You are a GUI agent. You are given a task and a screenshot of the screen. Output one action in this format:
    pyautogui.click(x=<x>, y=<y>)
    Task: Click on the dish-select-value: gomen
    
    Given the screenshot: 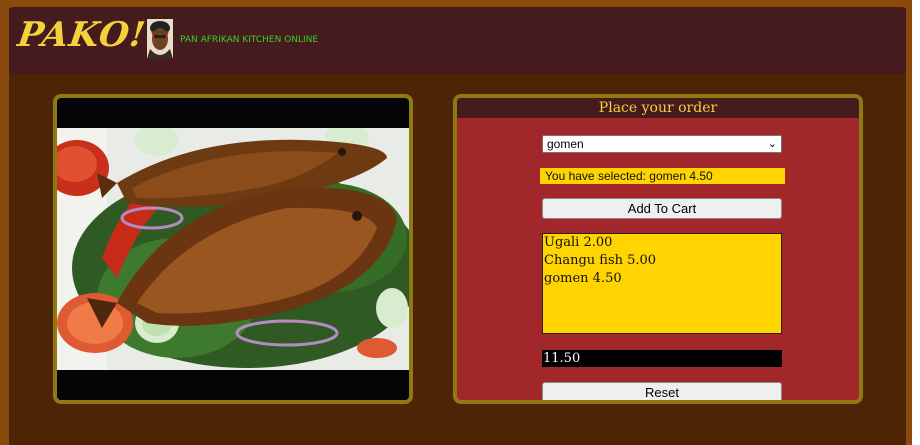 What is the action you would take?
    pyautogui.click(x=565, y=144)
    